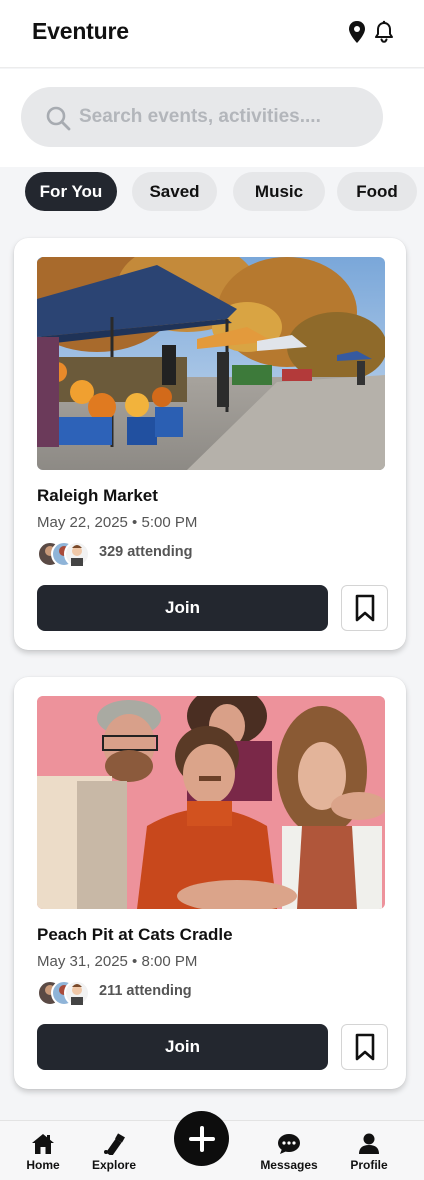 The height and width of the screenshot is (1180, 424). I want to click on nav-profile-label: Profile, so click(369, 1165).